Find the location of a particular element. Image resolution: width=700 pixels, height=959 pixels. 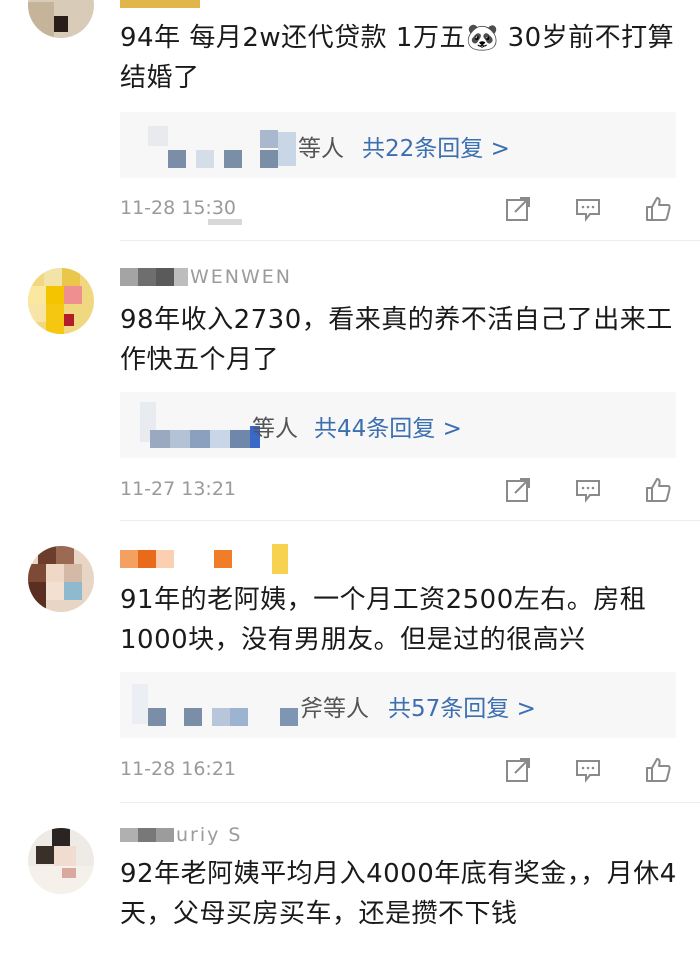

reply-count-link: 共57条回复 > is located at coordinates (462, 706).